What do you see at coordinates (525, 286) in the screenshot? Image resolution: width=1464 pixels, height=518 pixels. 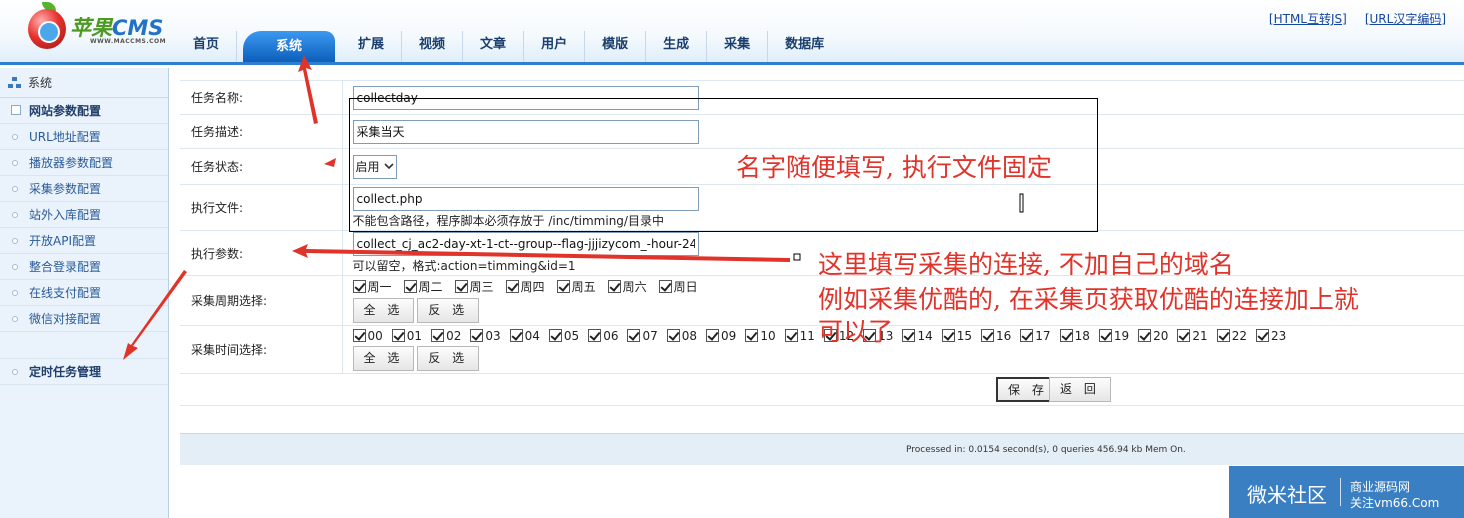 I see `weekday-checkbox-3: 周四` at bounding box center [525, 286].